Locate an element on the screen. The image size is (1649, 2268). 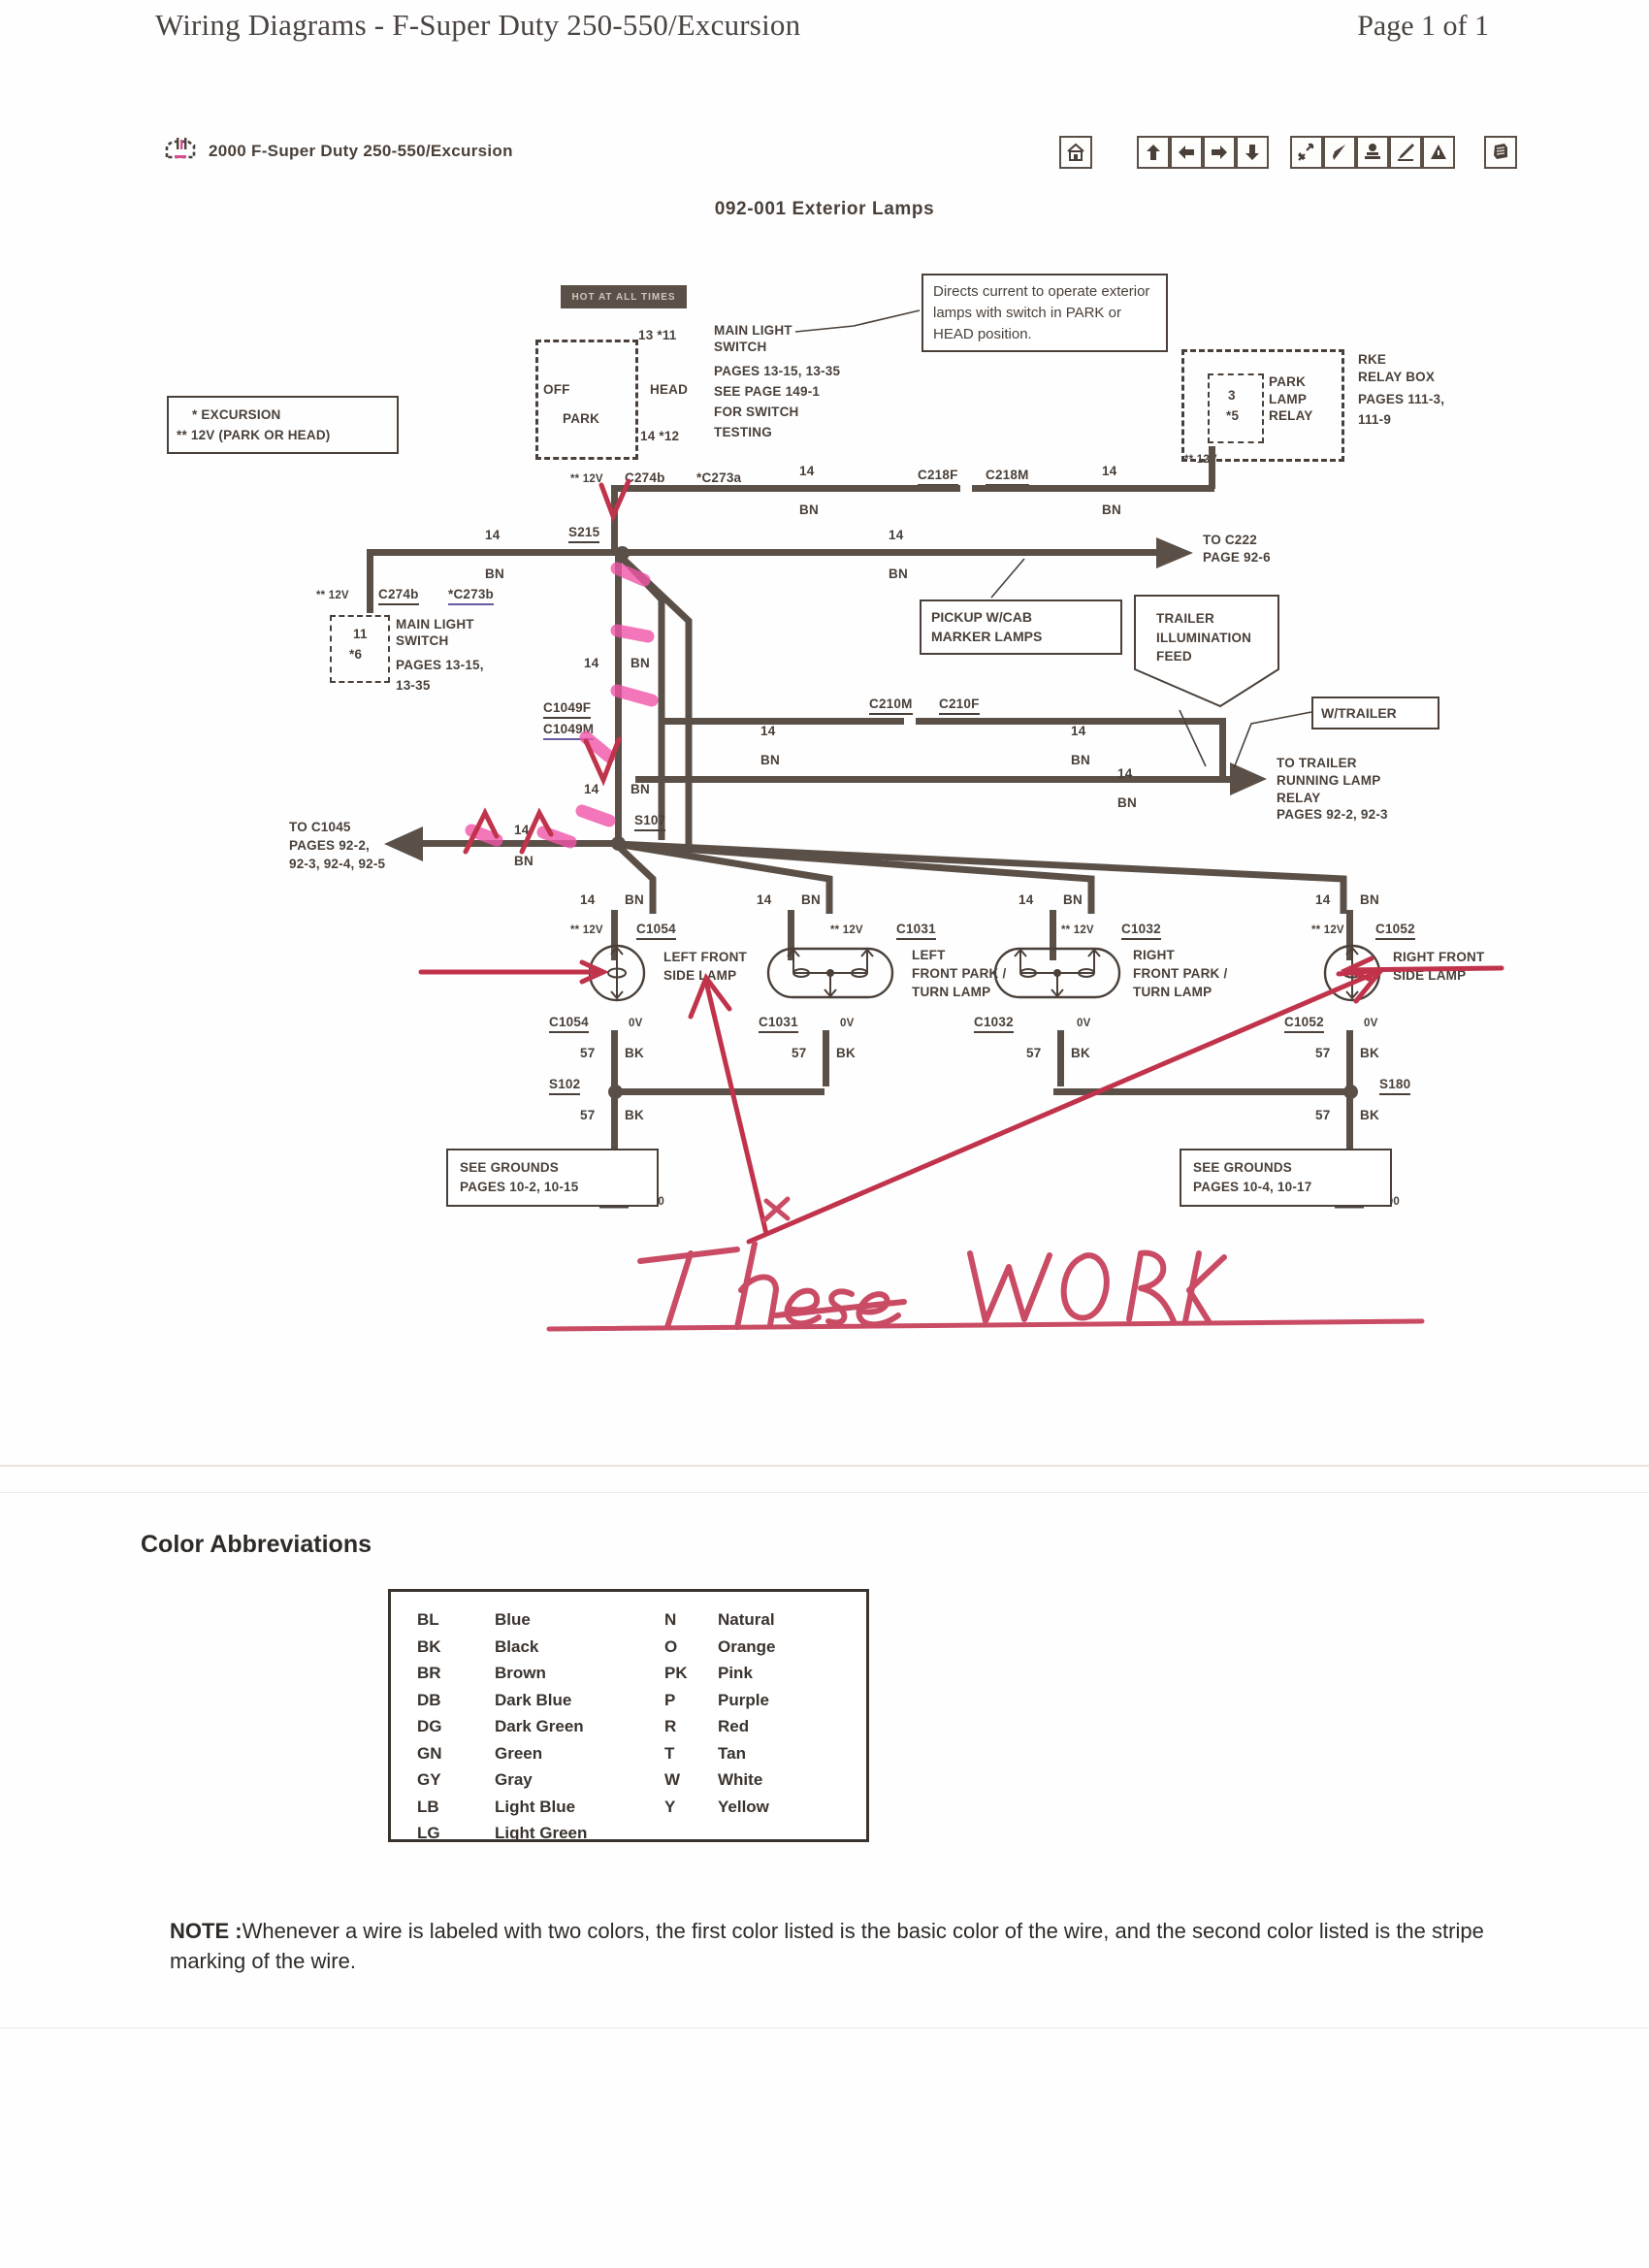
splice-s215-label: S215 is located at coordinates (584, 534).